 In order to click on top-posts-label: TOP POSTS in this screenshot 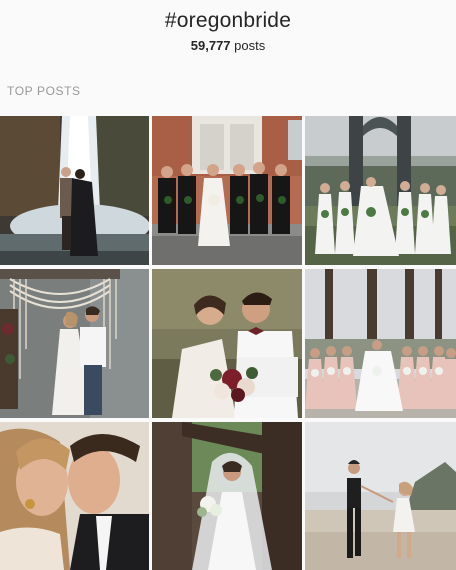, I will do `click(44, 91)`.